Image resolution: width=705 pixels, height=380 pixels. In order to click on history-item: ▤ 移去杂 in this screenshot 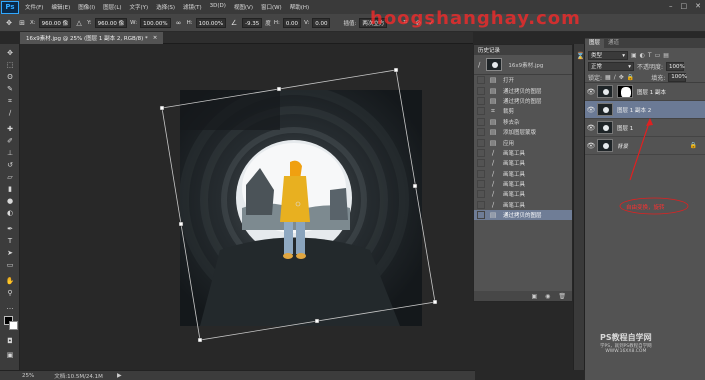, I will do `click(523, 122)`.